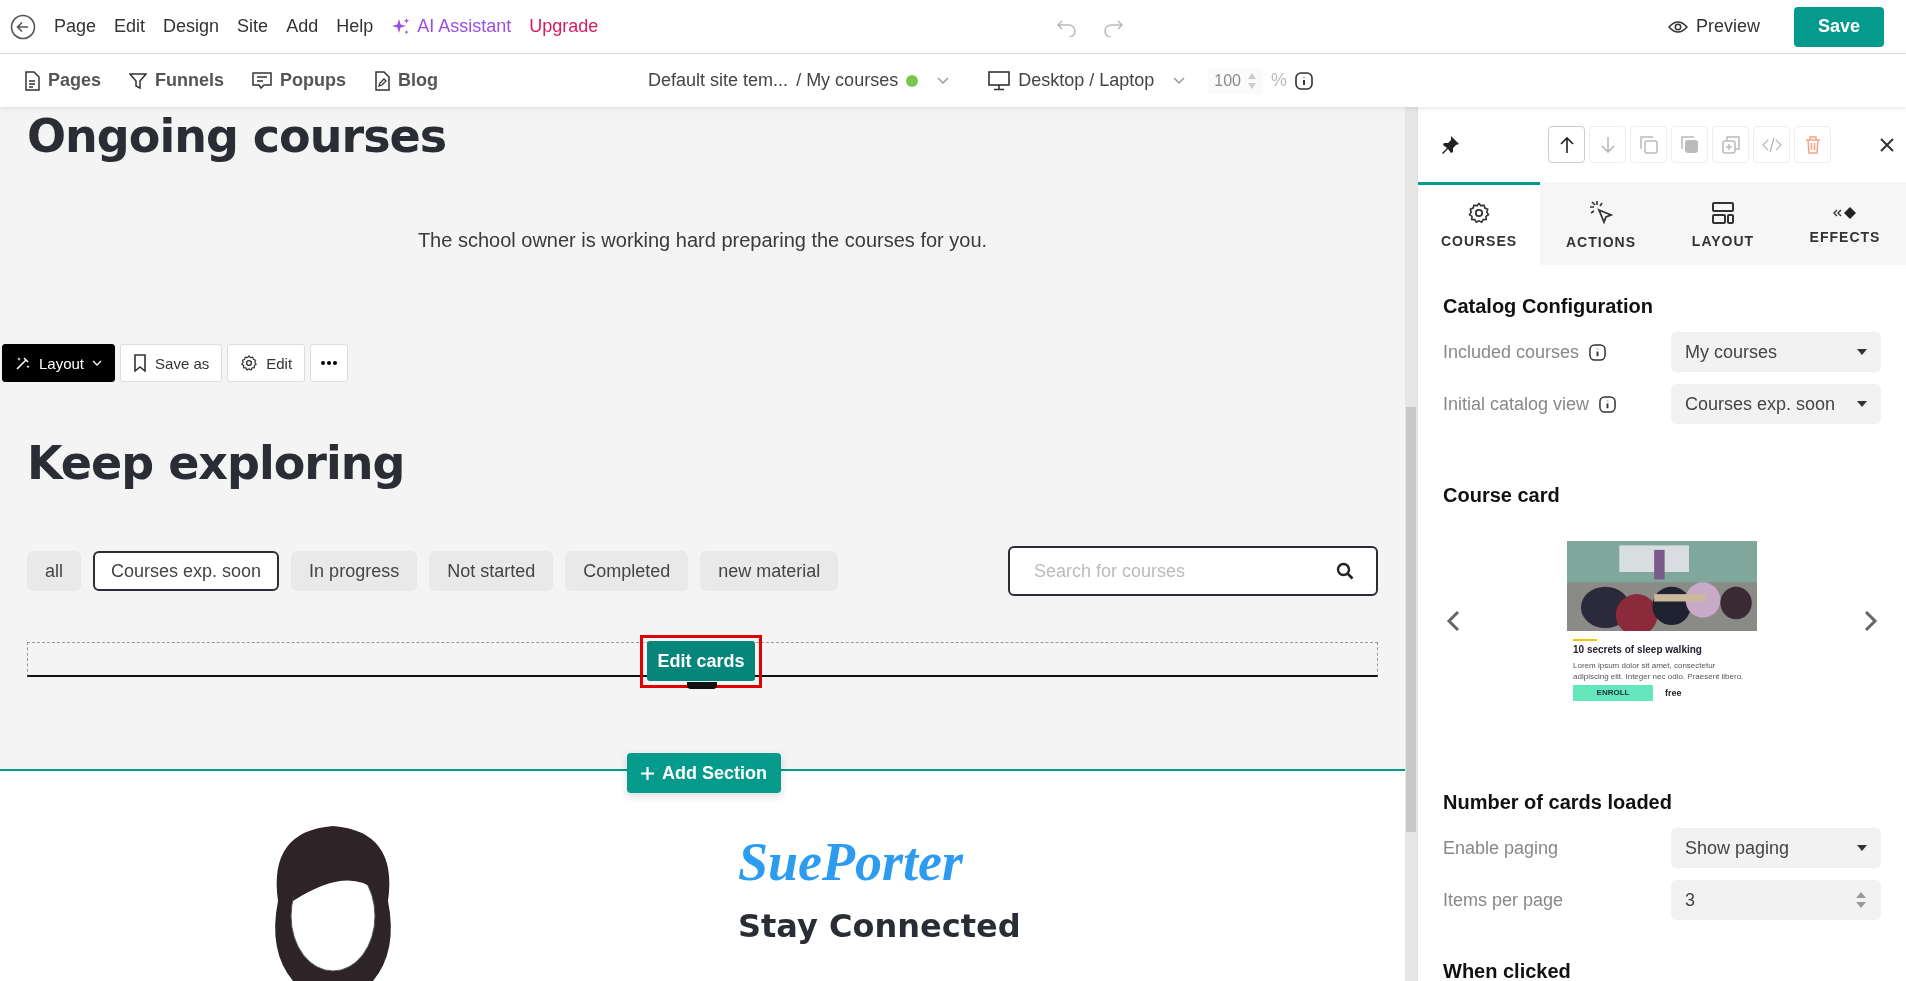 The image size is (1906, 981). I want to click on zoom-unit: %, so click(1278, 80).